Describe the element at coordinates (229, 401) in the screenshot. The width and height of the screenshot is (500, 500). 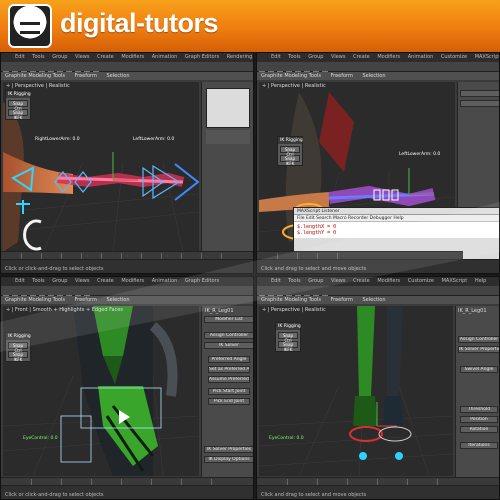
I see `pick-end-joint-button: Pick End Joint` at that location.